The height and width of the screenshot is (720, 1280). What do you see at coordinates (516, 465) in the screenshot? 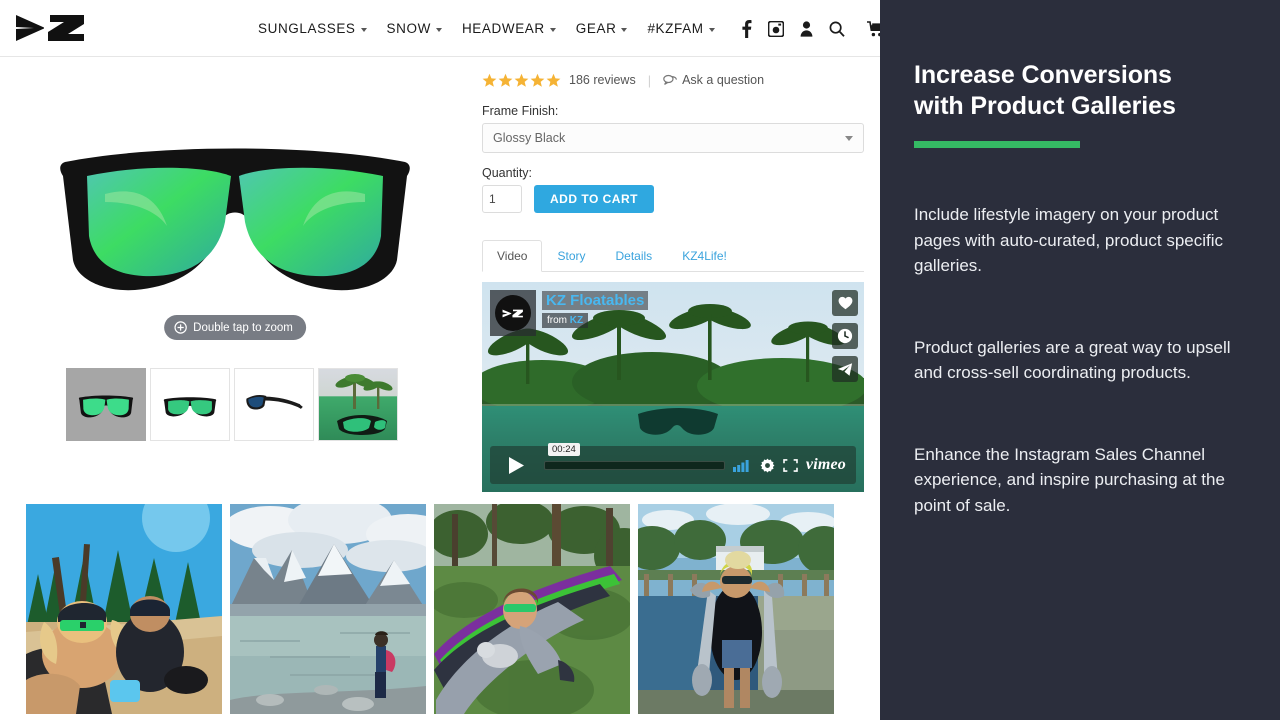
I see `play-icon` at bounding box center [516, 465].